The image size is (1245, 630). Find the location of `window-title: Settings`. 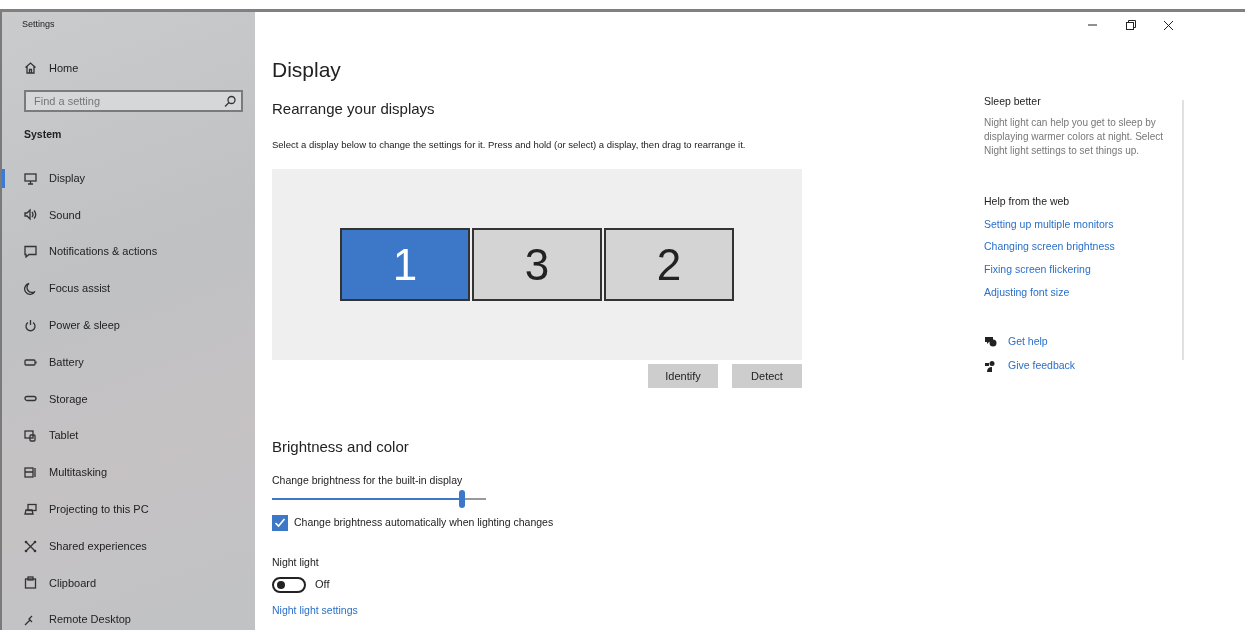

window-title: Settings is located at coordinates (39, 24).